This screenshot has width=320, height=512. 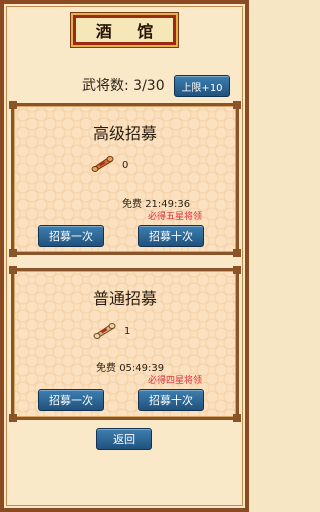 I want to click on panel-title: 高级招募, so click(x=124, y=133).